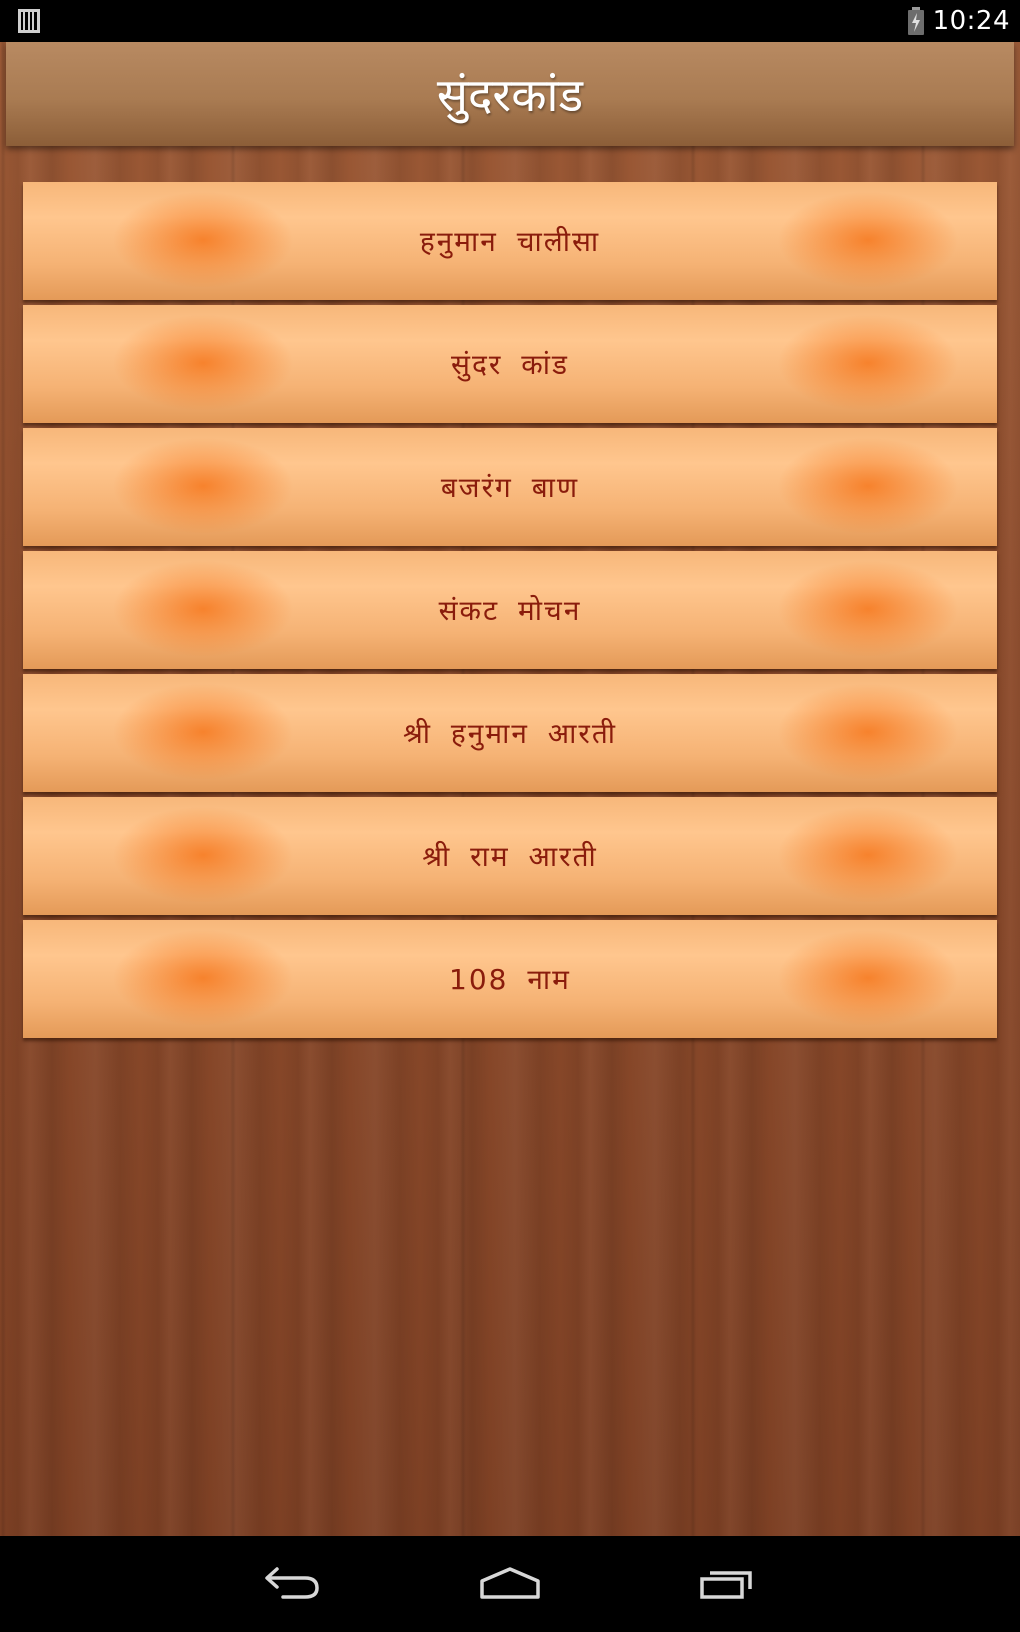  I want to click on battery-charging-icon, so click(915, 21).